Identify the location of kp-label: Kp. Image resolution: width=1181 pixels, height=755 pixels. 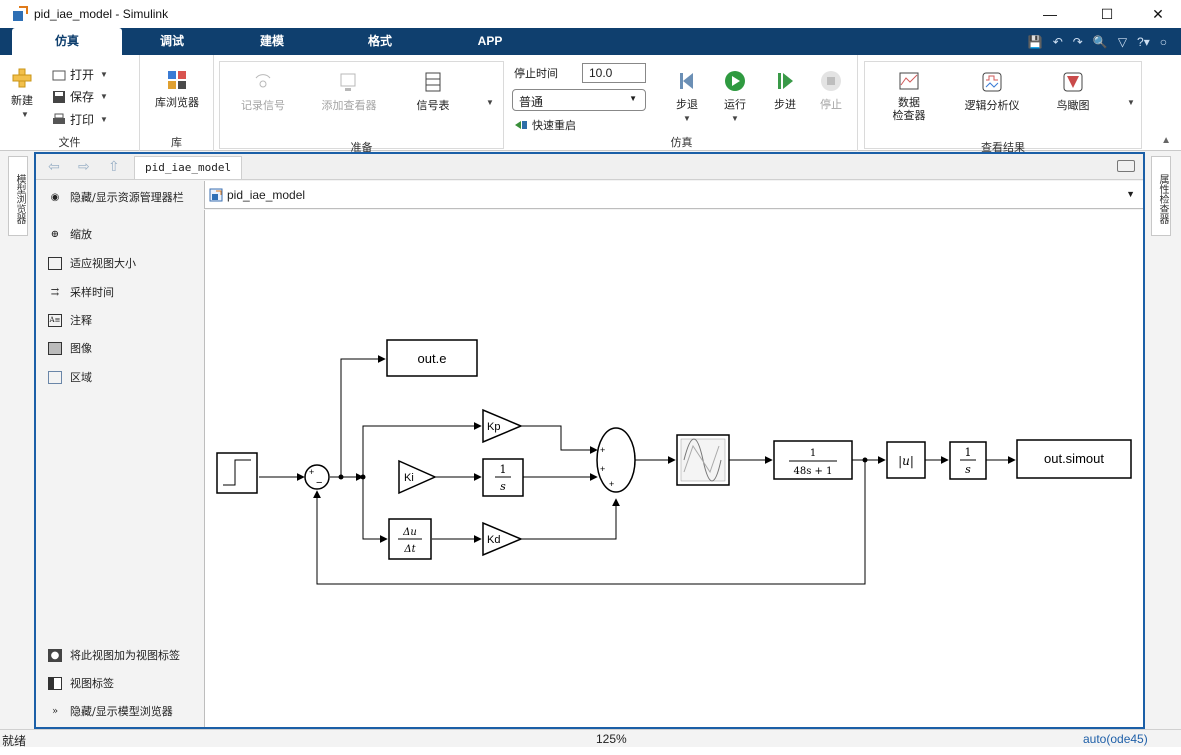
(493, 427).